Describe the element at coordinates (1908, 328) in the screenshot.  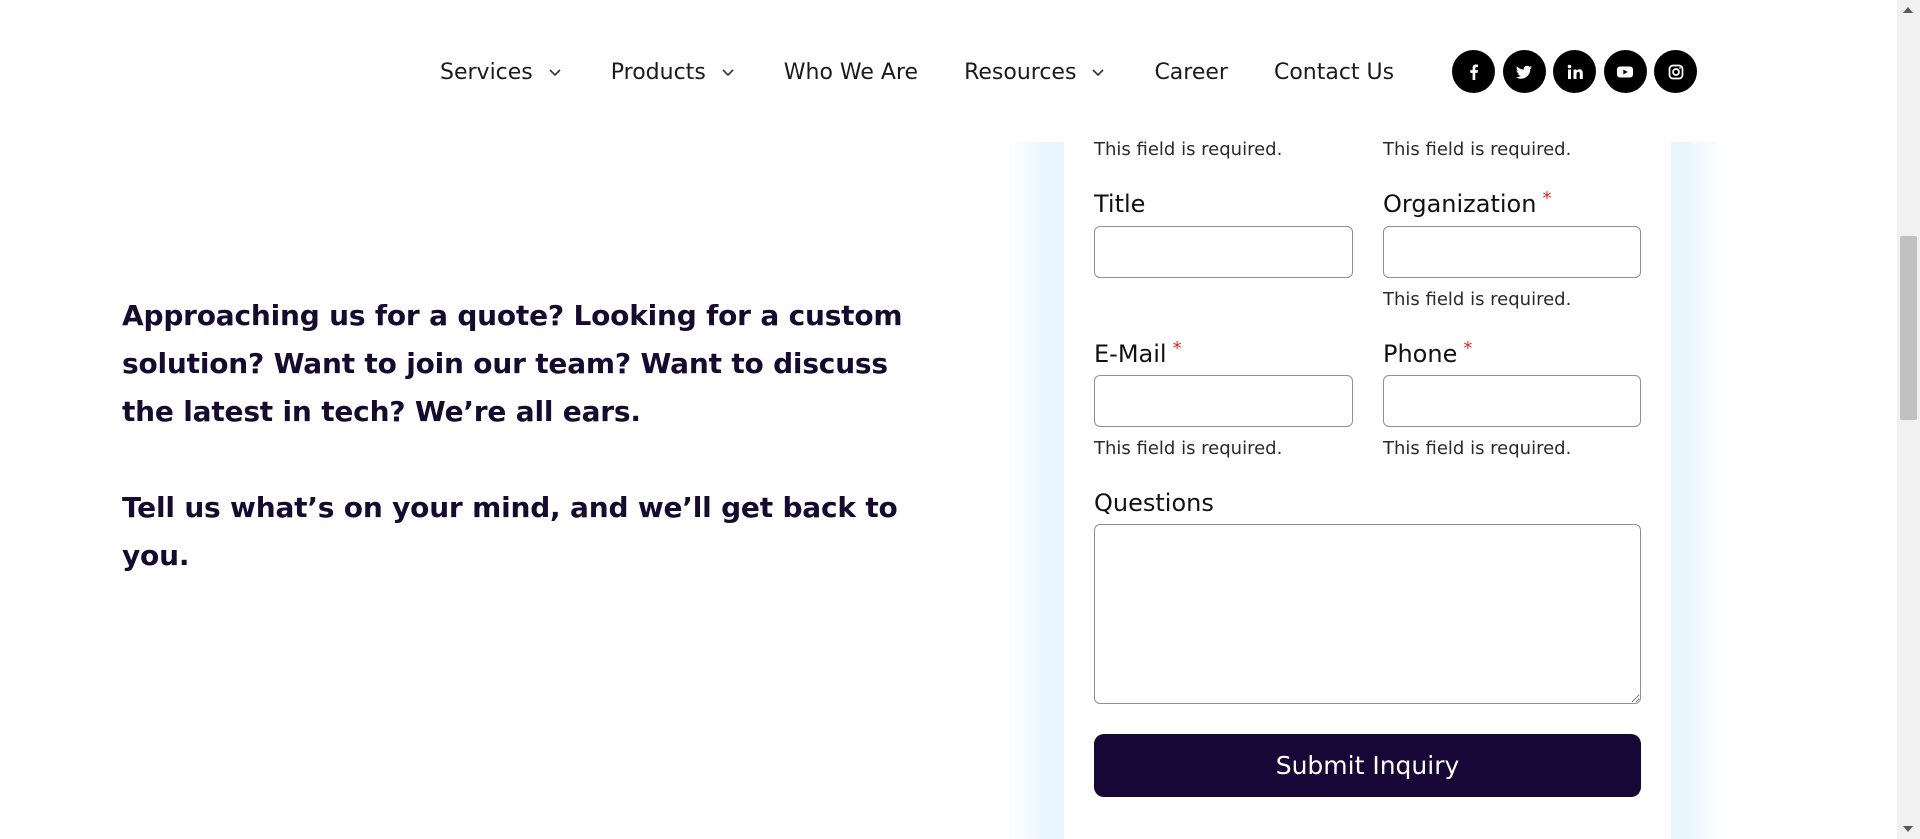
I see `scrollbar-thumb` at that location.